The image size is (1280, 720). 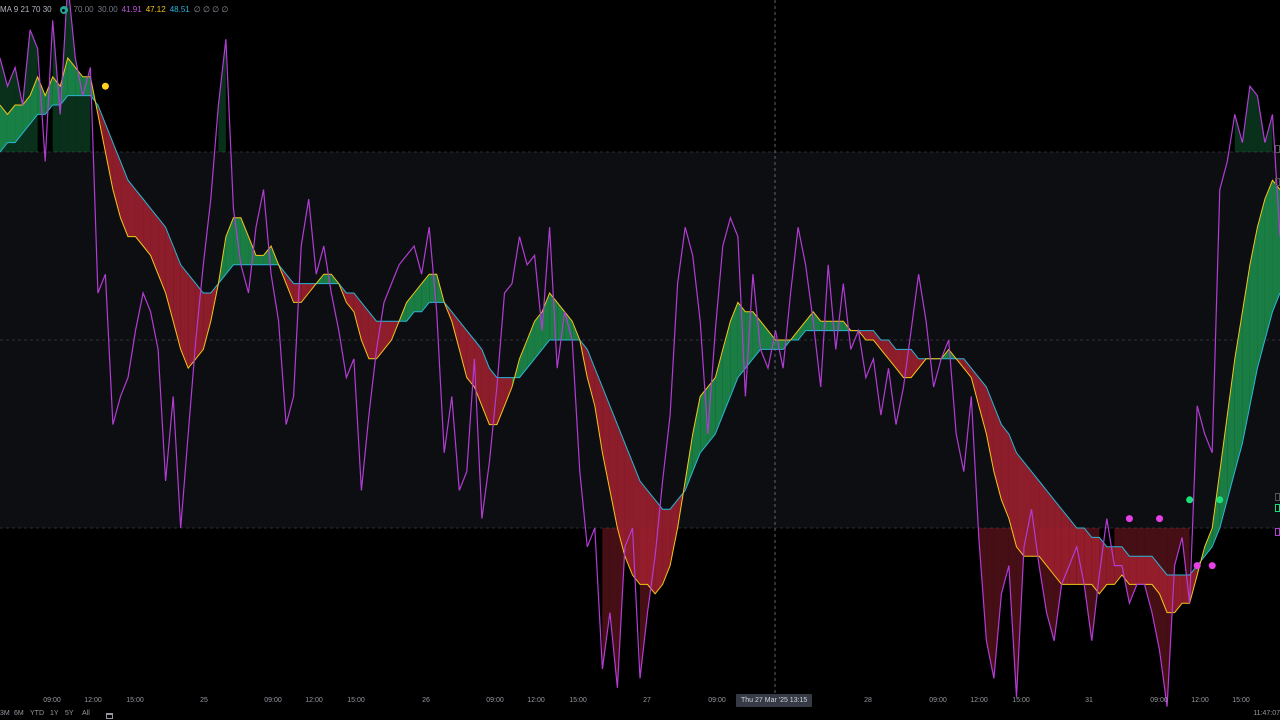 I want to click on range-ytd-button: YTD, so click(x=37, y=713).